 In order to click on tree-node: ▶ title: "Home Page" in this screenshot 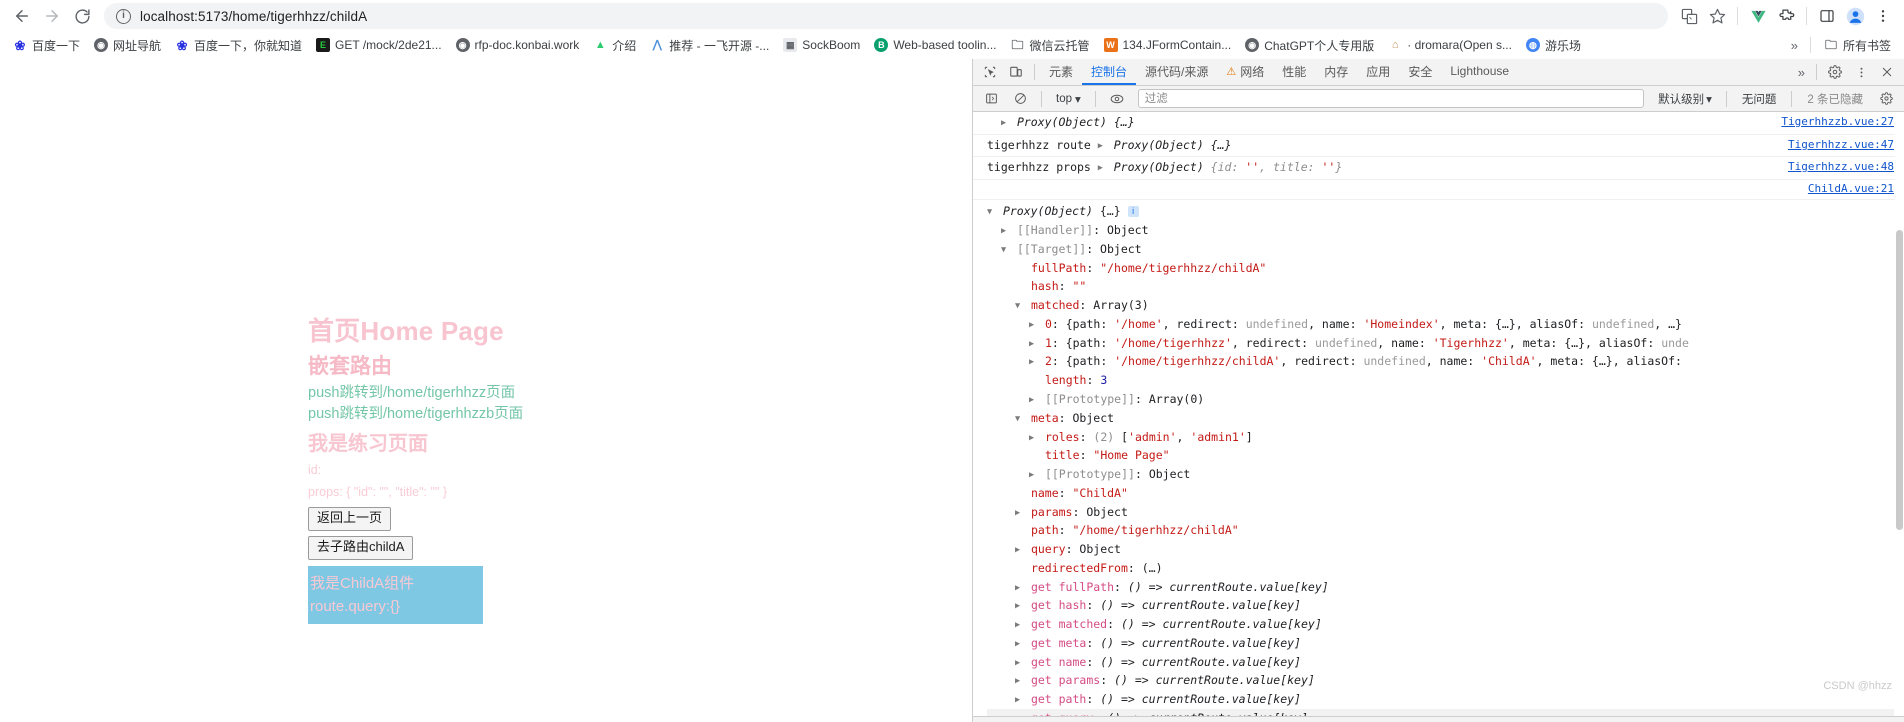, I will do `click(1440, 455)`.